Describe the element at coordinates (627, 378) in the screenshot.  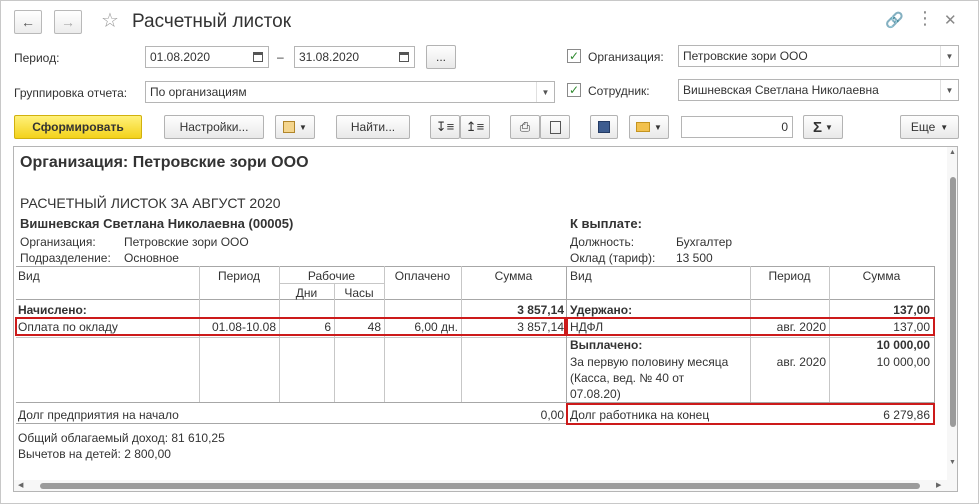
I see `payout-description-line2: (Касса, вед. № 40 от` at that location.